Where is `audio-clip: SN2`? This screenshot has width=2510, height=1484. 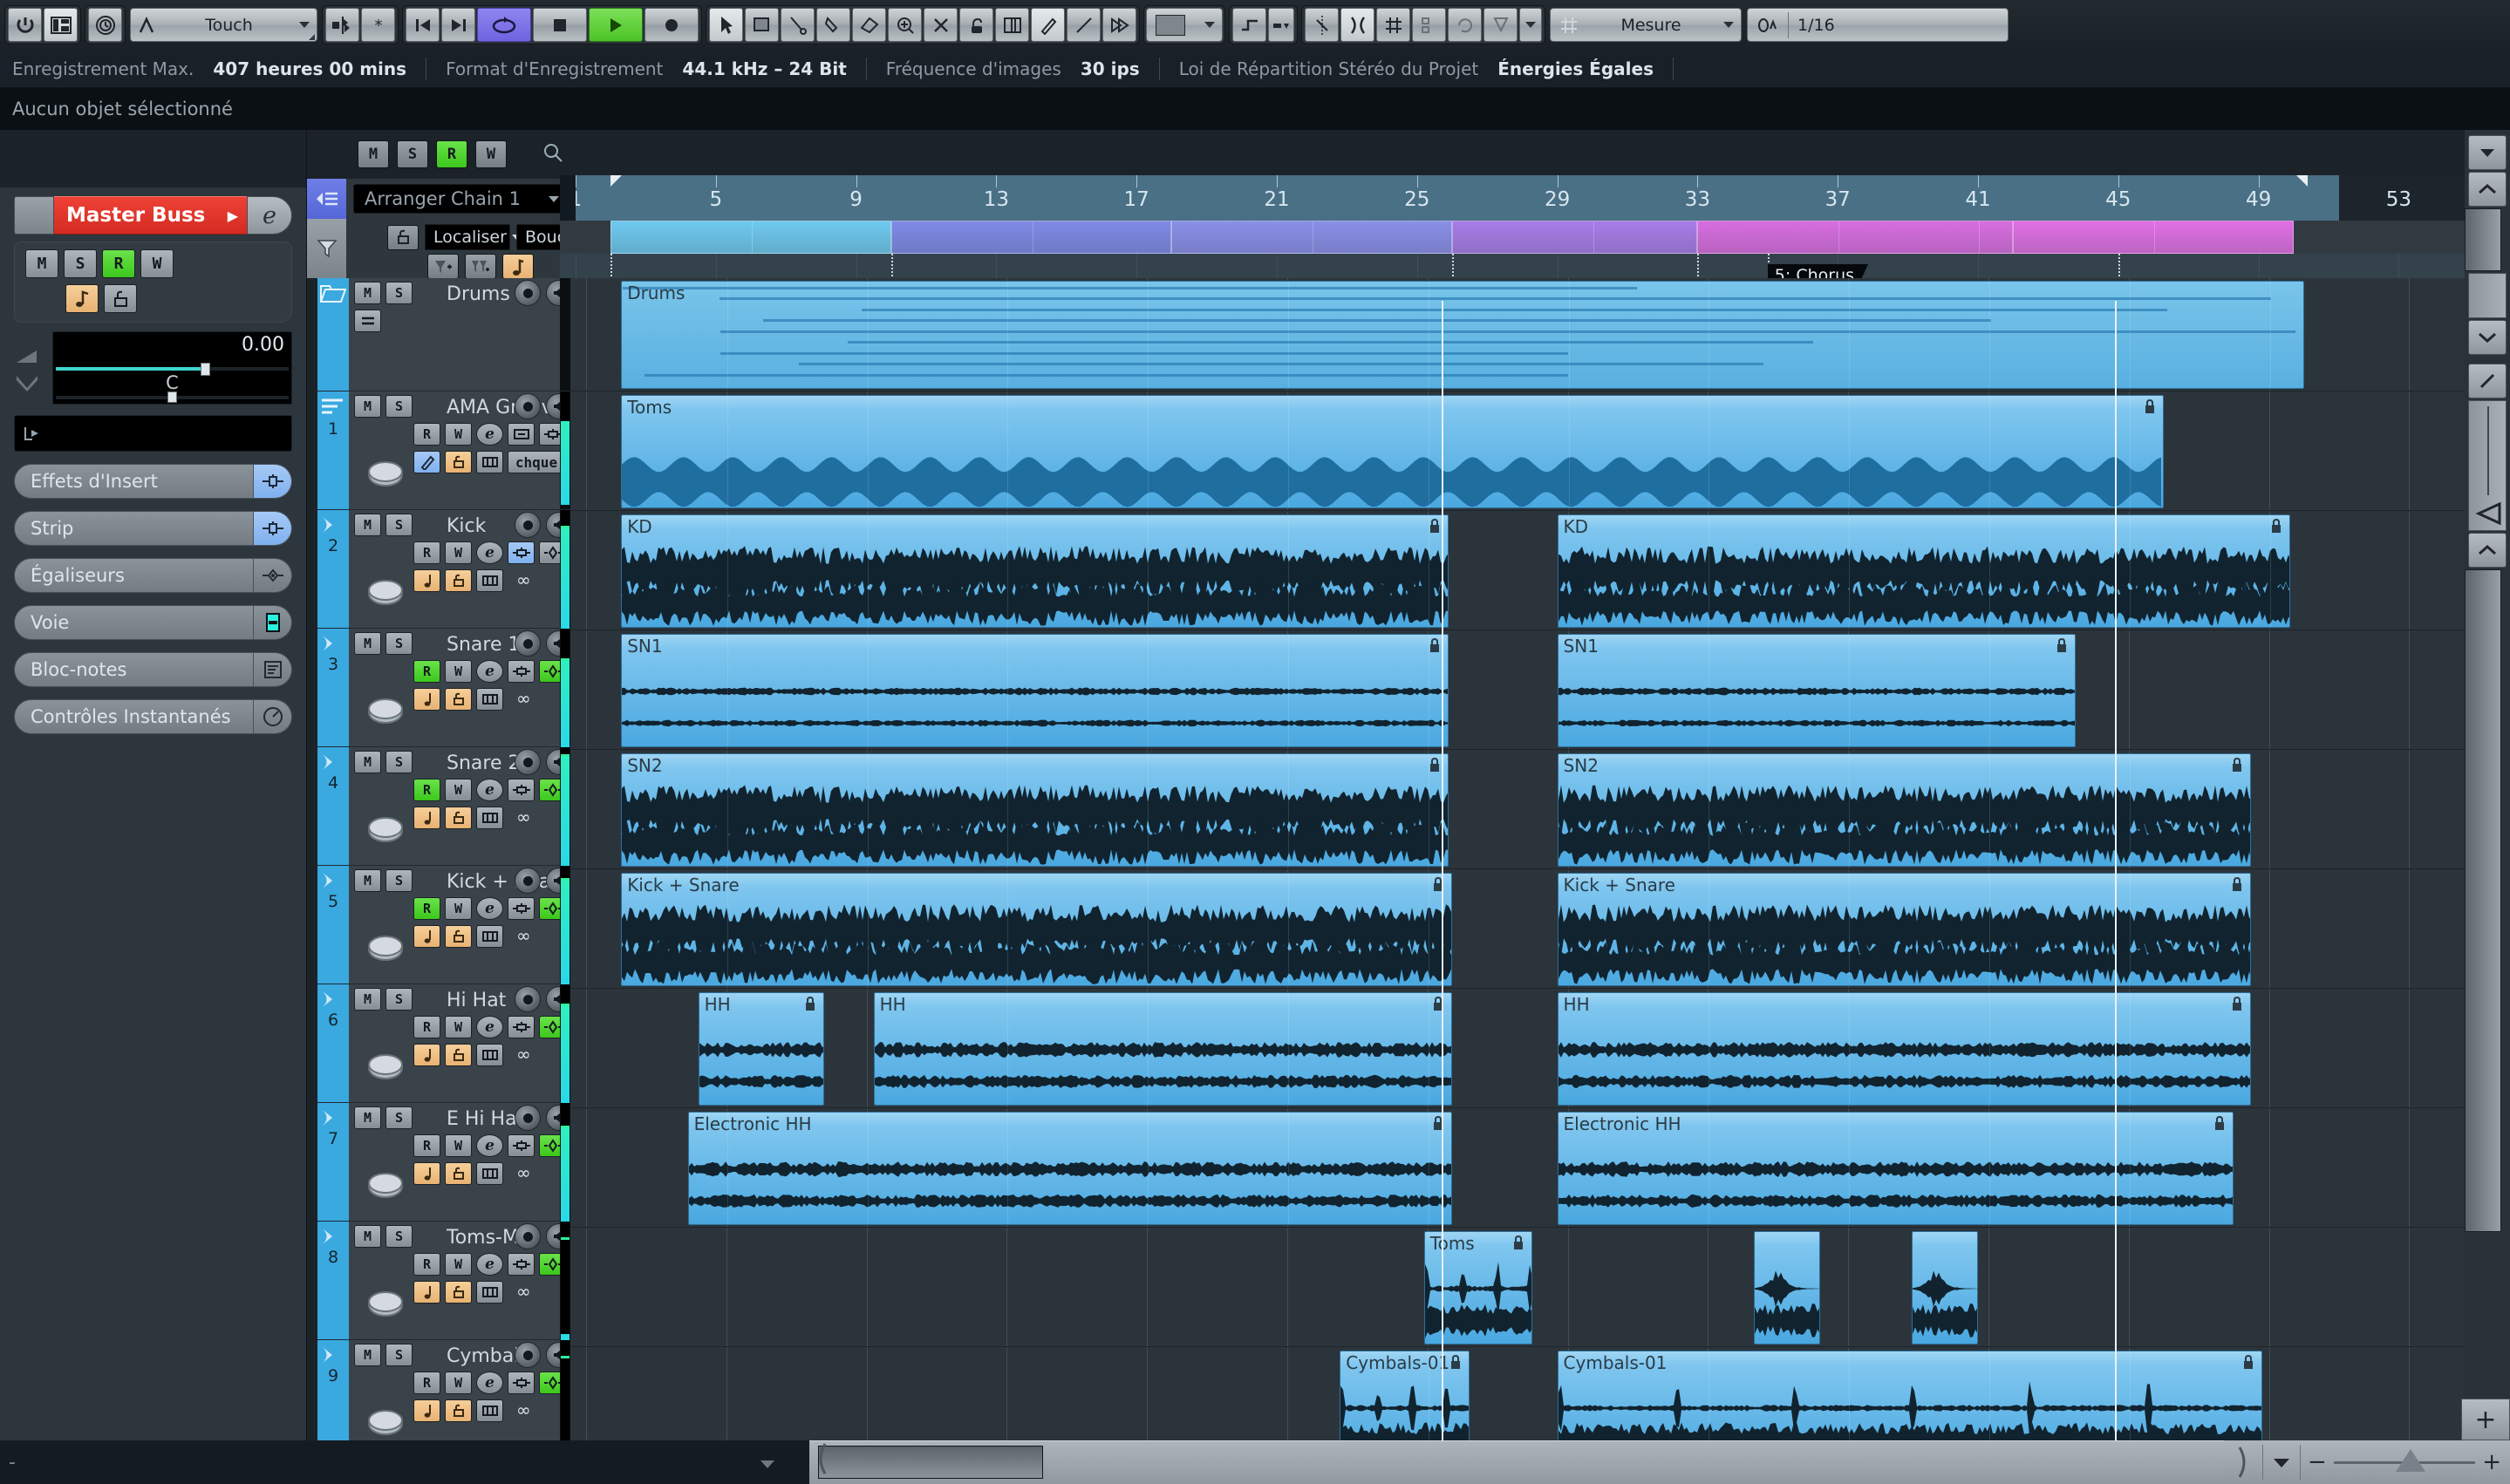 audio-clip: SN2 is located at coordinates (1035, 810).